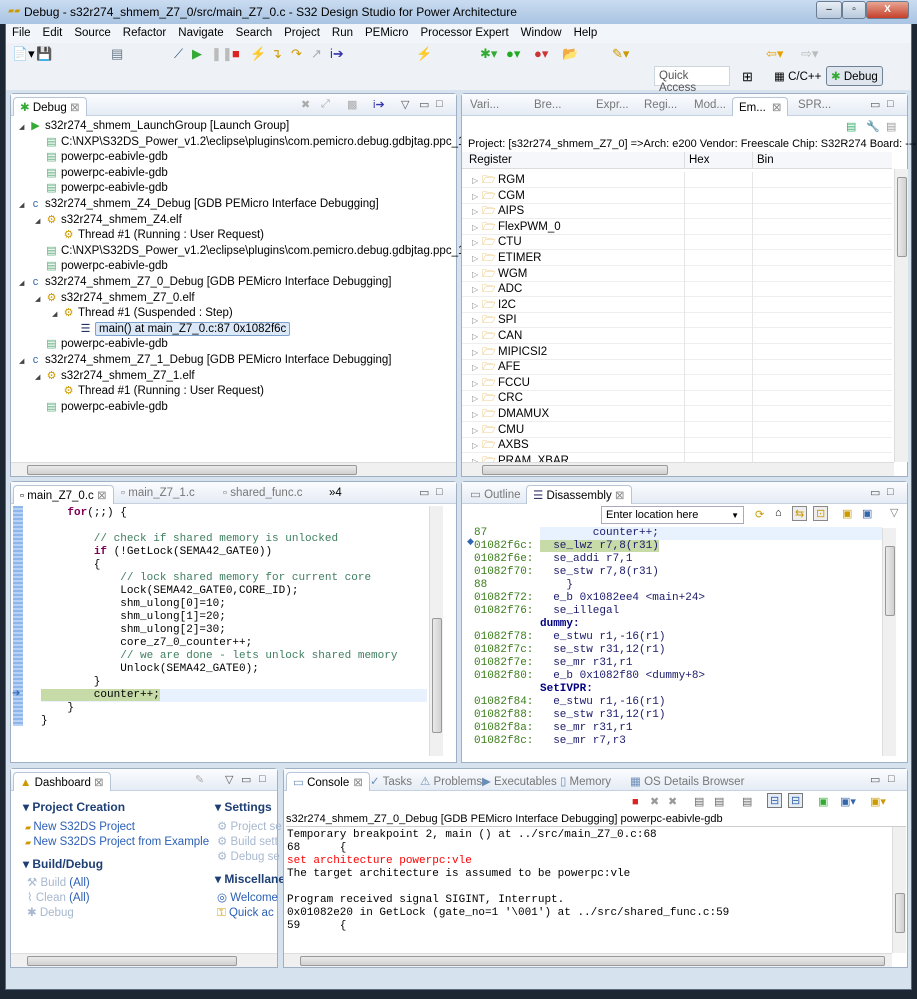 Image resolution: width=917 pixels, height=999 pixels. I want to click on menu-source: Source, so click(92, 33).